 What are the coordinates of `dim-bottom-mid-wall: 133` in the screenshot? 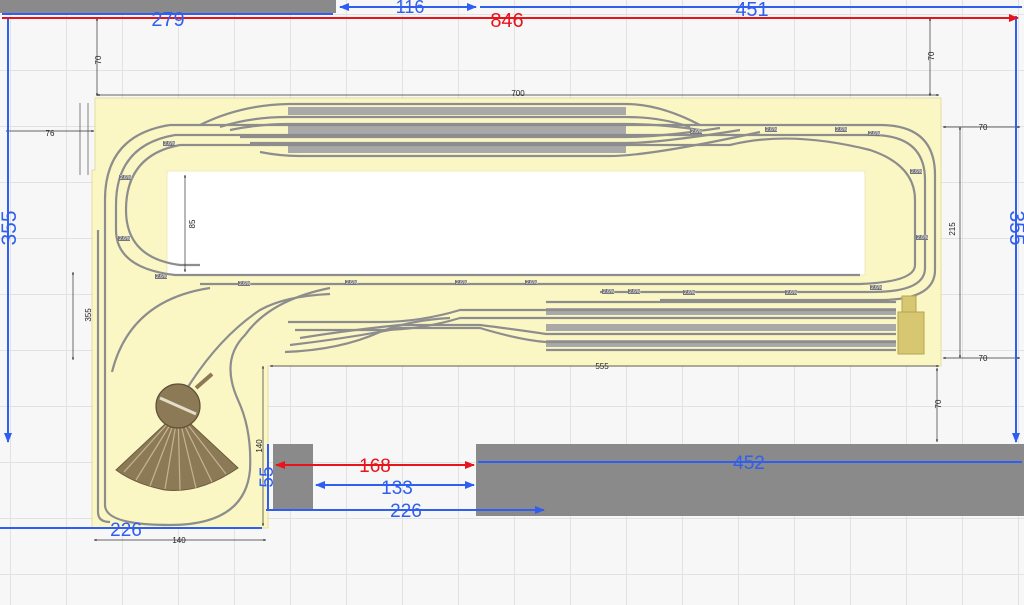 It's located at (397, 488).